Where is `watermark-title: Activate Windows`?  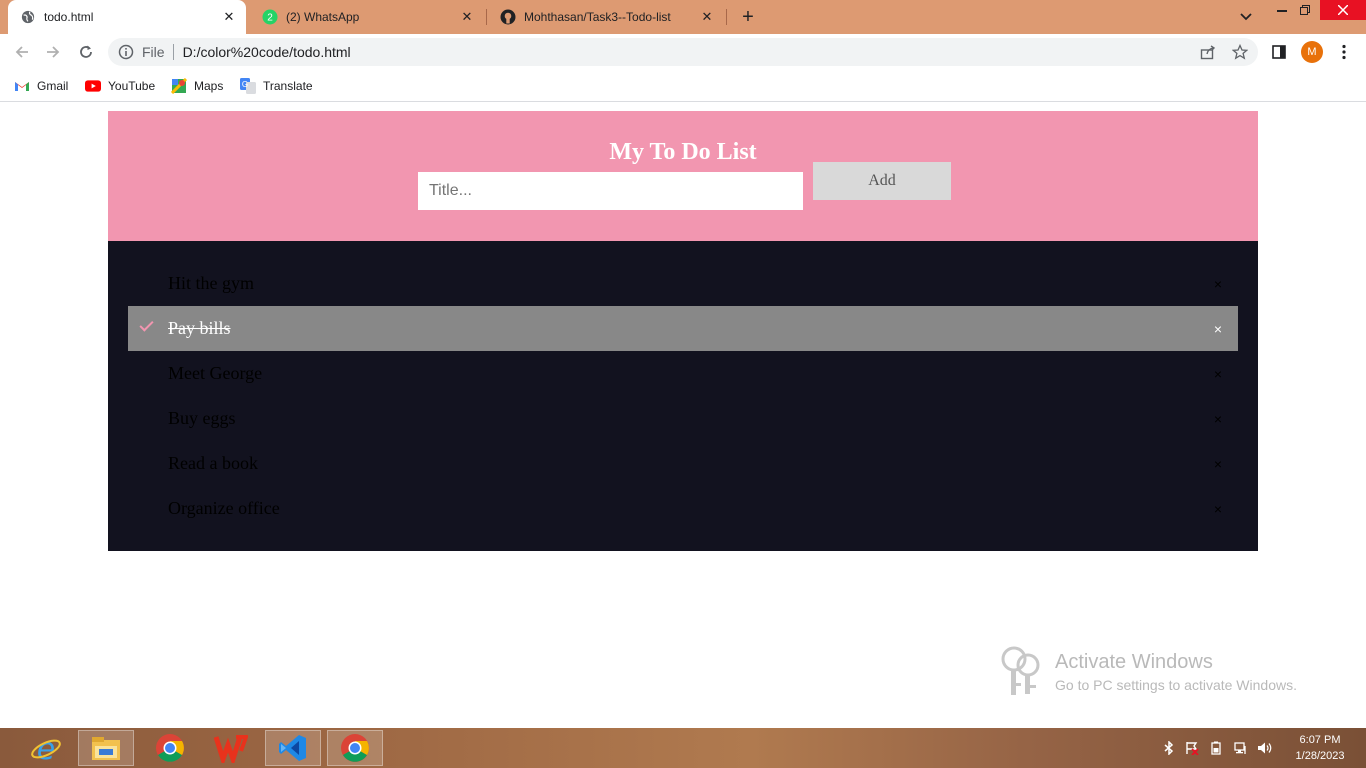
watermark-title: Activate Windows is located at coordinates (1134, 662).